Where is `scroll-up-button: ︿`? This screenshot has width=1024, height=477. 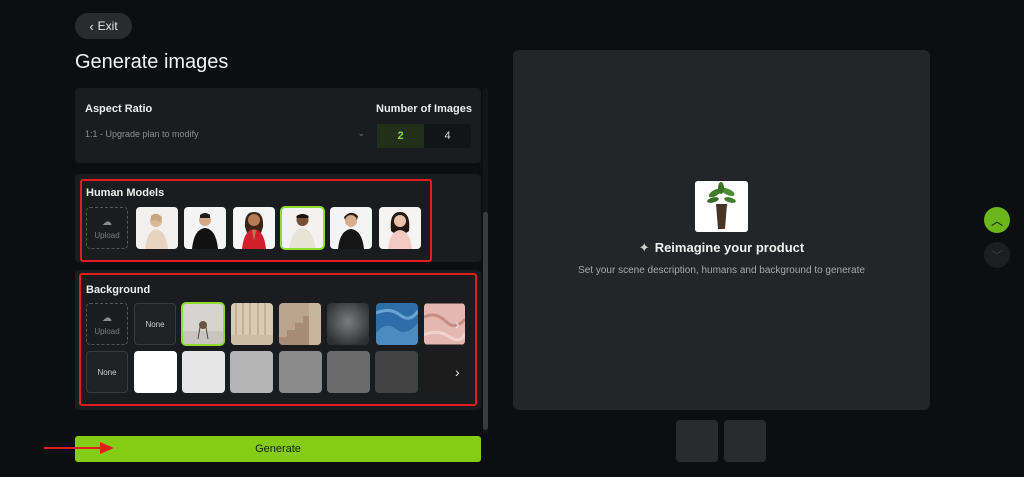 scroll-up-button: ︿ is located at coordinates (997, 220).